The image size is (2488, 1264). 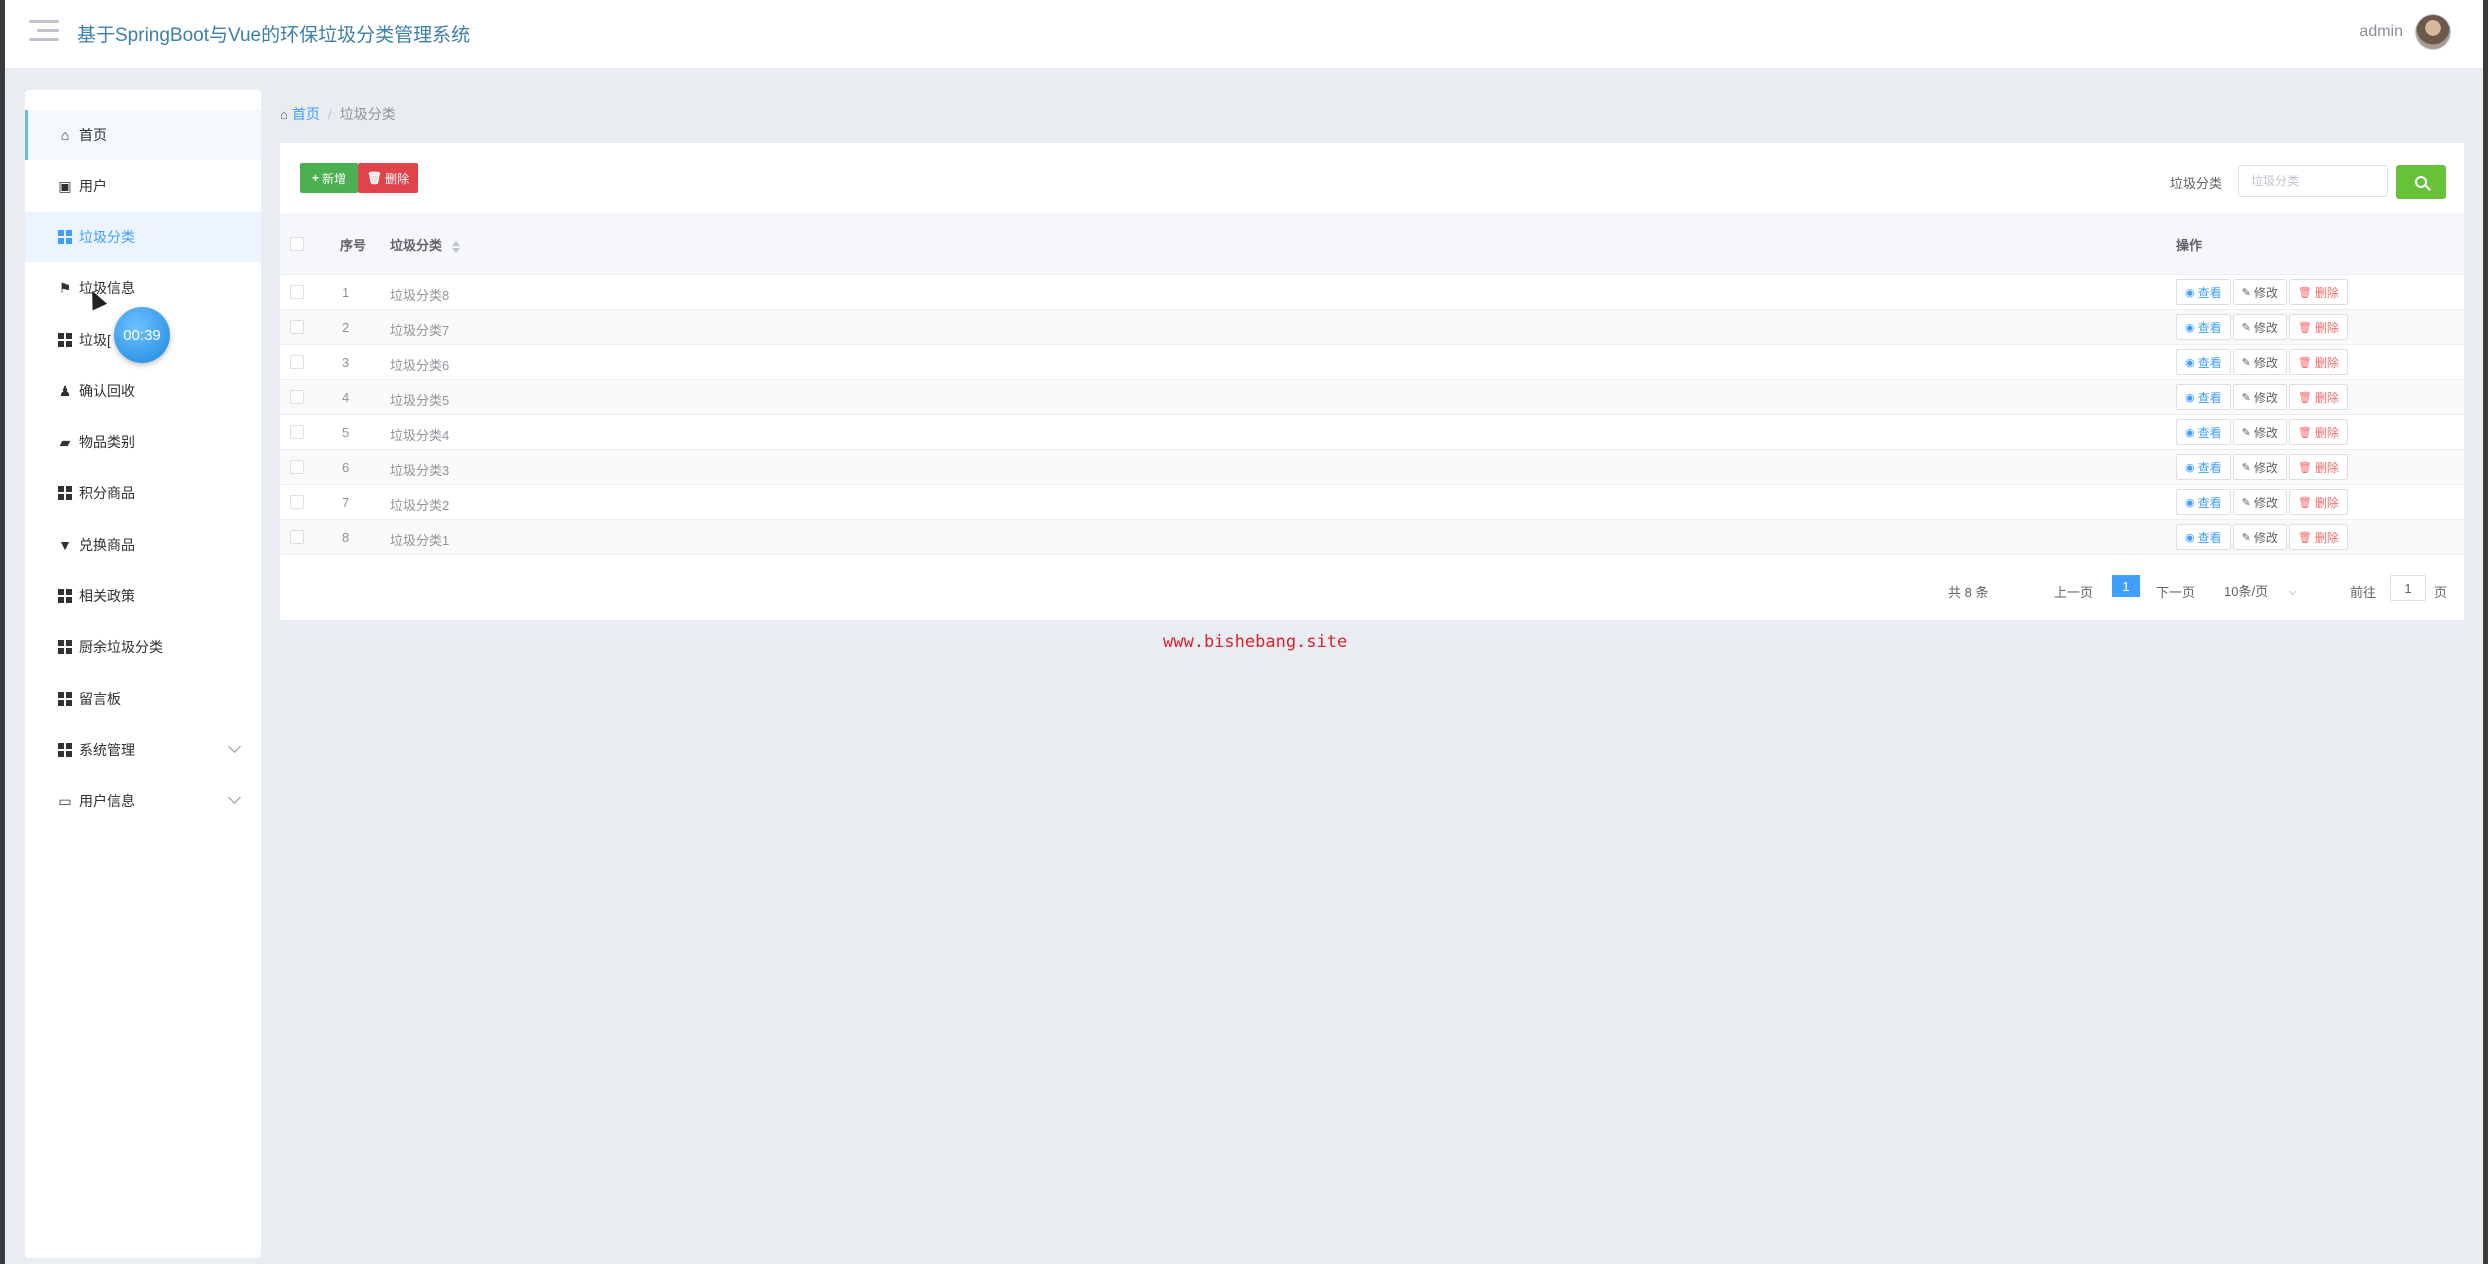 I want to click on table-row: 5 垃圾分类4 ◉ 查看 ✎ 修改 🗑 删除, so click(x=1372, y=432).